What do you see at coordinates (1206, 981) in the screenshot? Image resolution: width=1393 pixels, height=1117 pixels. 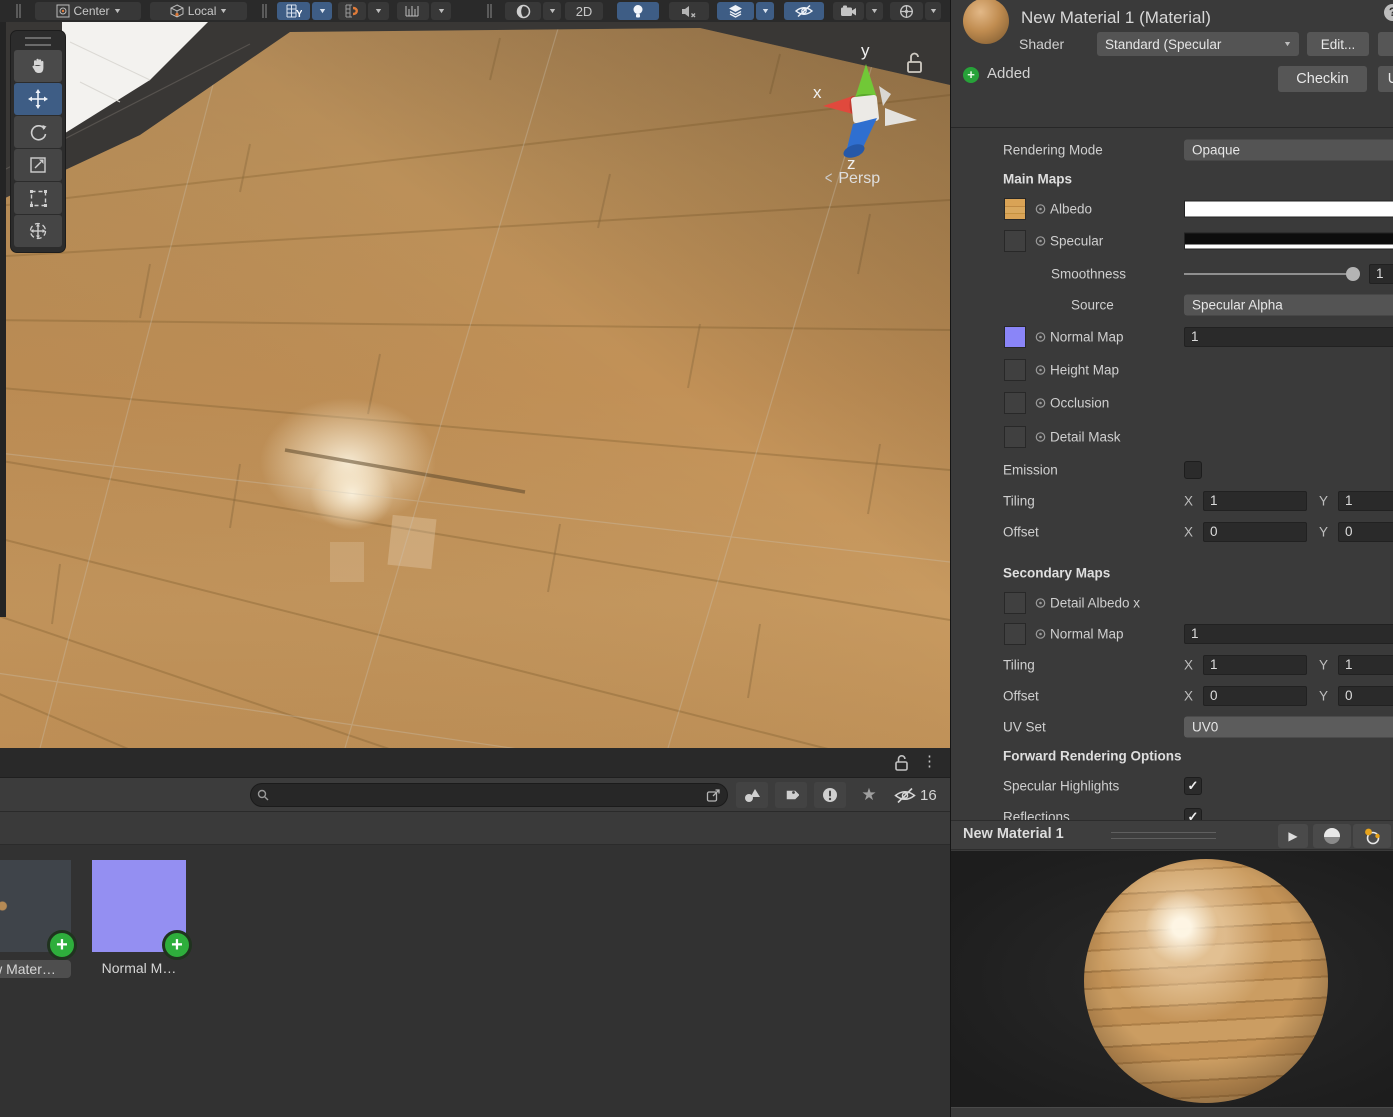 I see `material-preview-sphere` at bounding box center [1206, 981].